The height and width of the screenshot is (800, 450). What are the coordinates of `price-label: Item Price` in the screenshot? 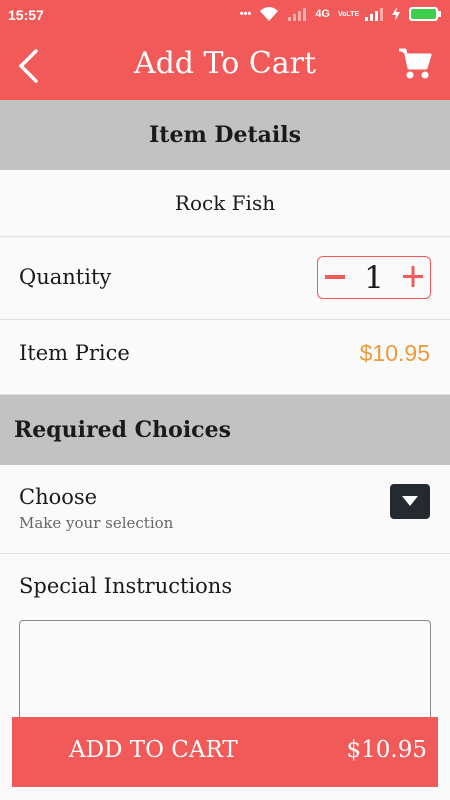 It's located at (74, 353).